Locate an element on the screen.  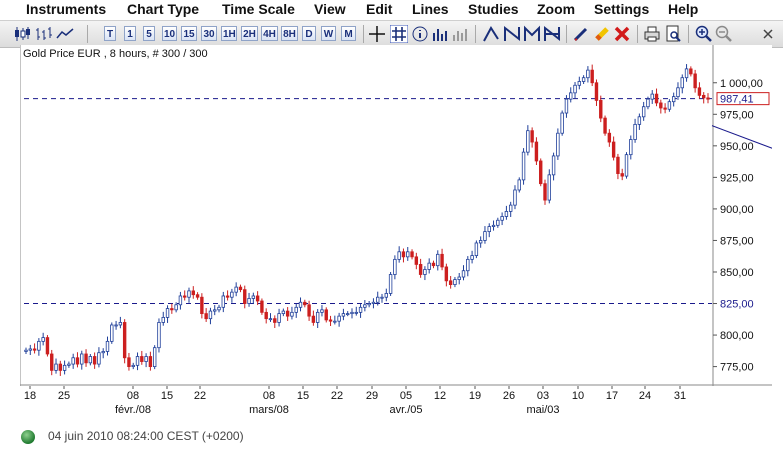
parallel-lines-icon is located at coordinates (512, 34).